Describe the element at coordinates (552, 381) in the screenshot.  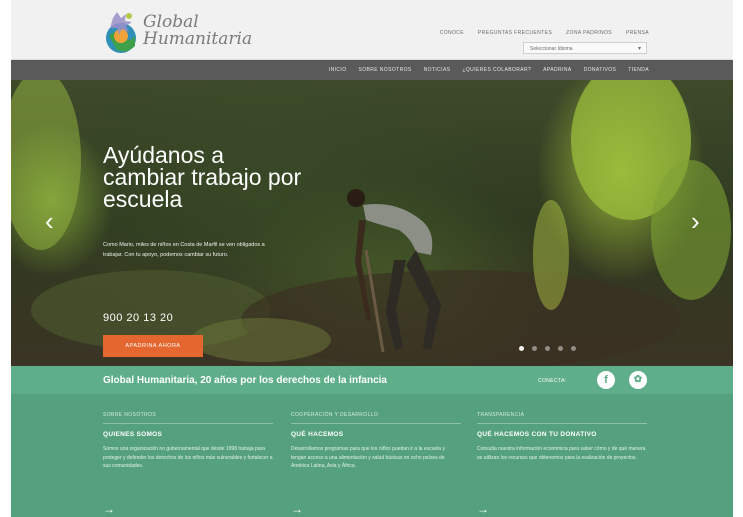
I see `connect-label: CONECTA:` at that location.